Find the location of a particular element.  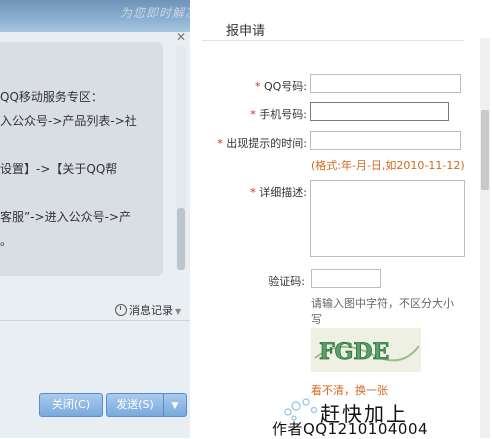

message-line: QQ移动服务专区： is located at coordinates (51, 97).